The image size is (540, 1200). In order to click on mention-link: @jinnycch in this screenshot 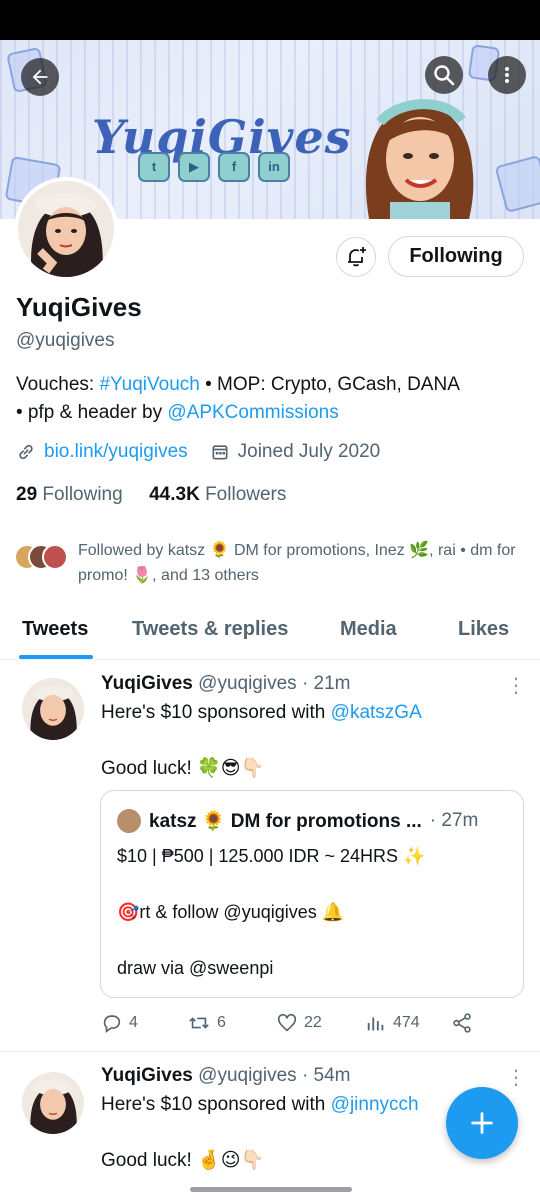, I will do `click(375, 1104)`.